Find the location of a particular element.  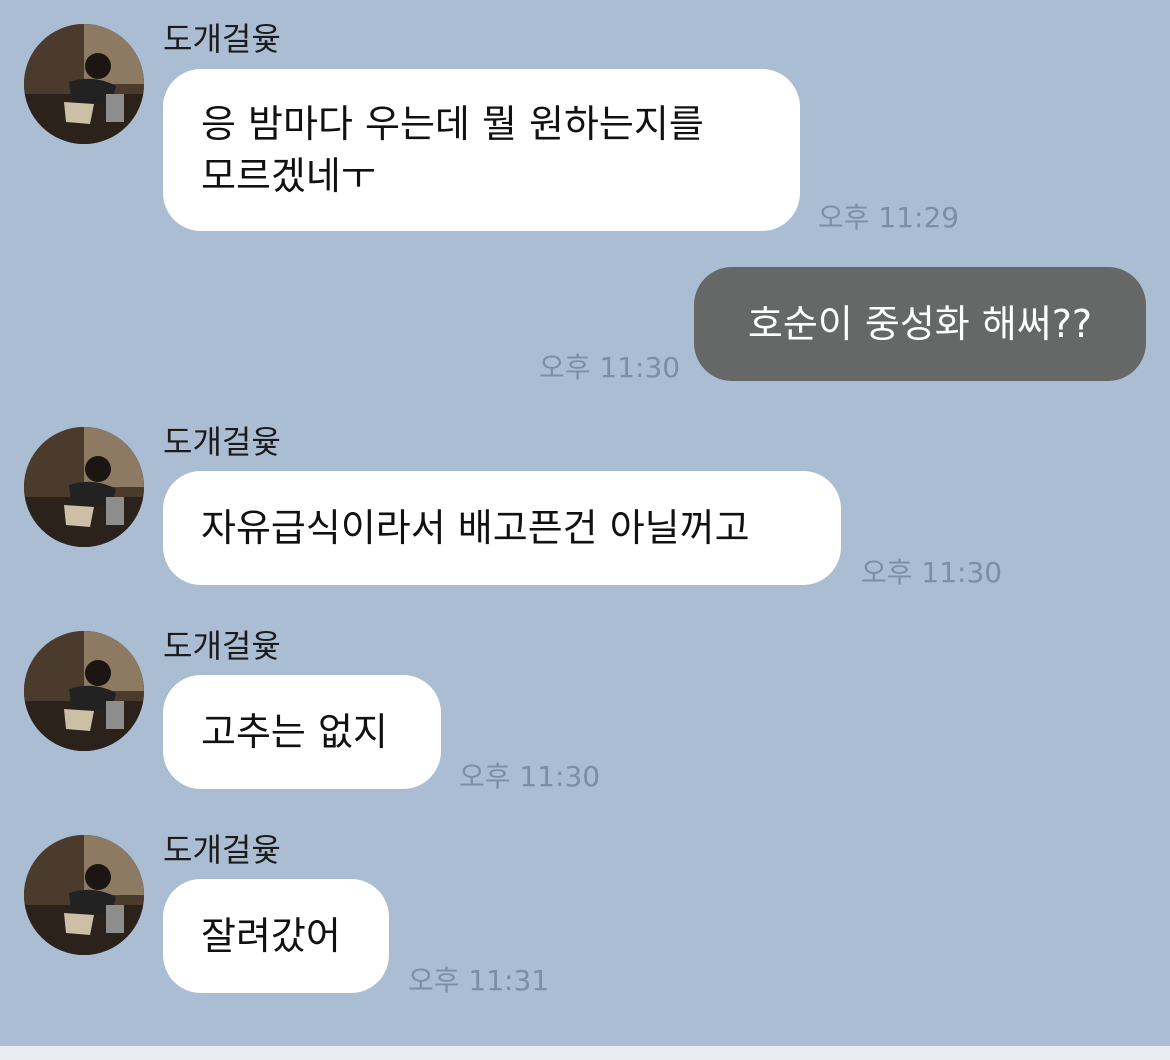

message-text: 응 밤마다 우는데 뭘 원하는지를 모르겠네ㅜ is located at coordinates (452, 150).